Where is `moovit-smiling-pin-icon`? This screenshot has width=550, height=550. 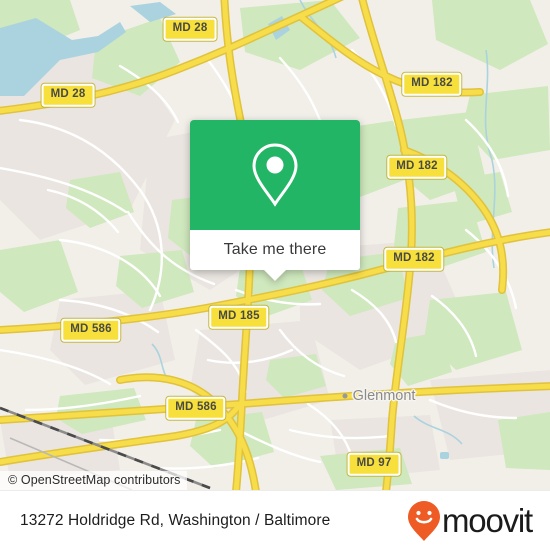 moovit-smiling-pin-icon is located at coordinates (424, 520).